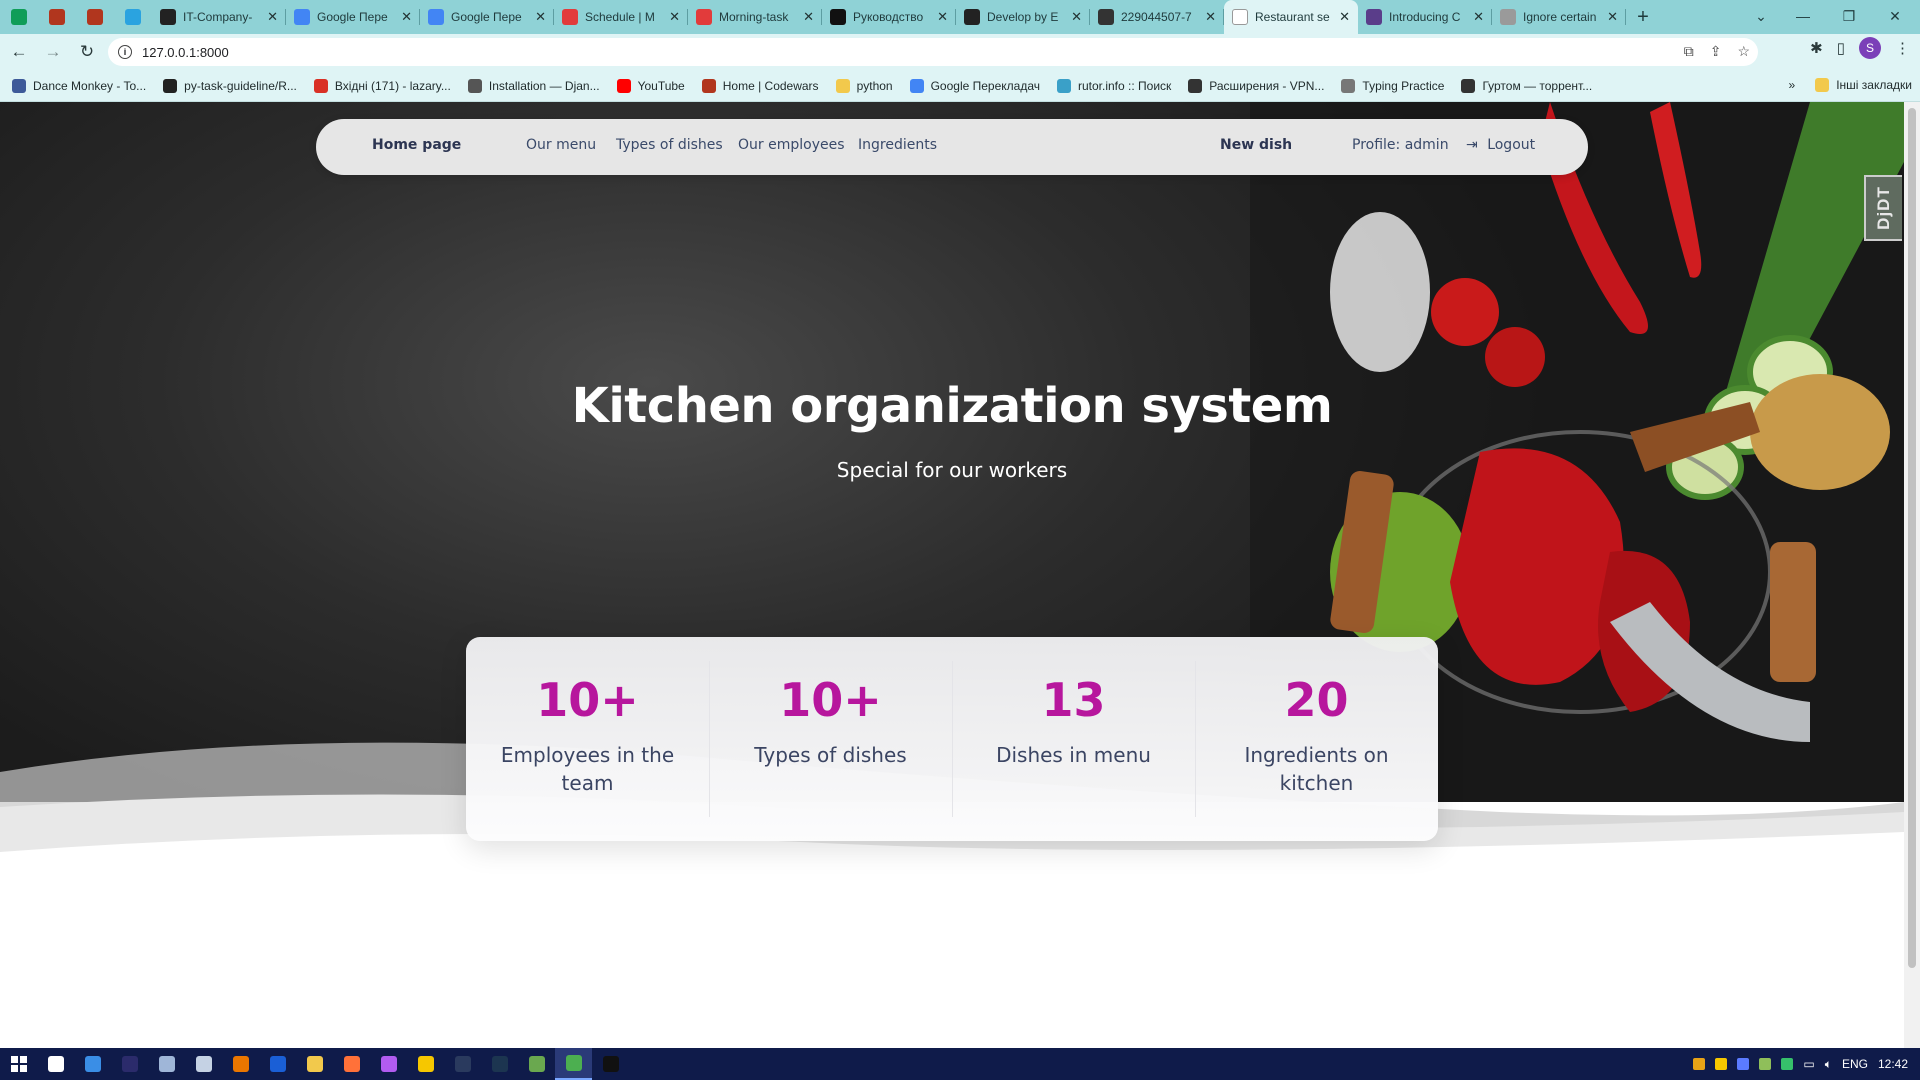 Image resolution: width=1920 pixels, height=1080 pixels. Describe the element at coordinates (1895, 16) in the screenshot. I see `close-window-button: ✕` at that location.